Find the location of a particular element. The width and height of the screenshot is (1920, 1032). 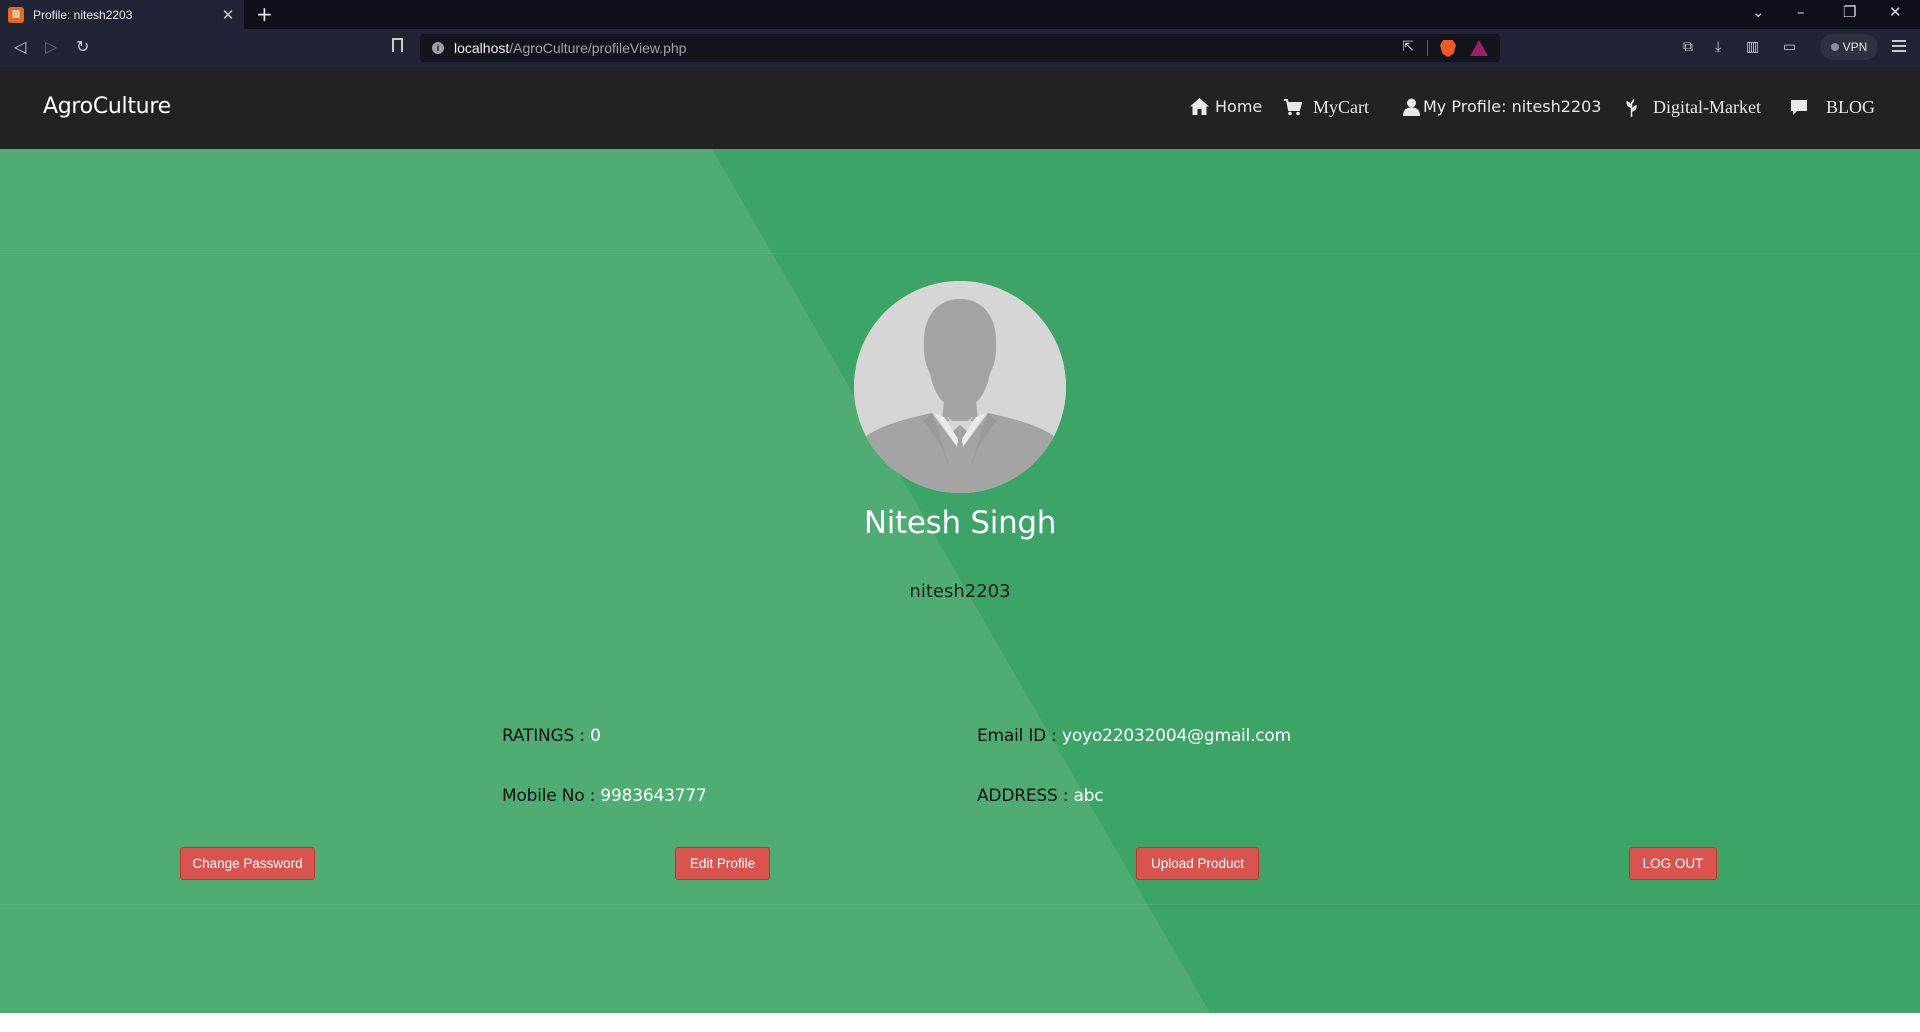

address-row: ADDRESS : abc is located at coordinates (1040, 796).